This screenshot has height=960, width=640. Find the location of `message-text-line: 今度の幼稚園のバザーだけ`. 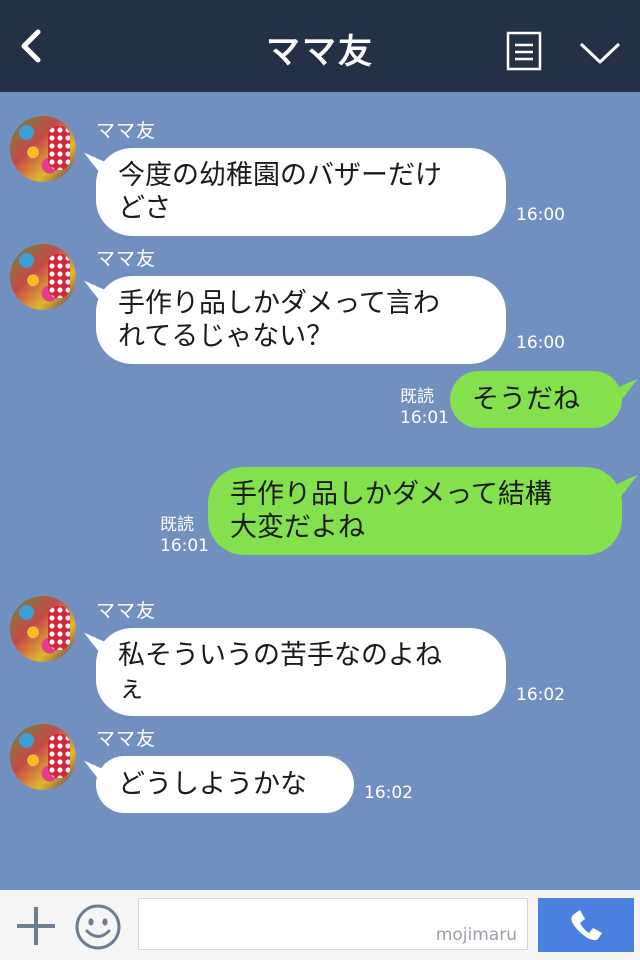

message-text-line: 今度の幼稚園のバザーだけ is located at coordinates (280, 175).